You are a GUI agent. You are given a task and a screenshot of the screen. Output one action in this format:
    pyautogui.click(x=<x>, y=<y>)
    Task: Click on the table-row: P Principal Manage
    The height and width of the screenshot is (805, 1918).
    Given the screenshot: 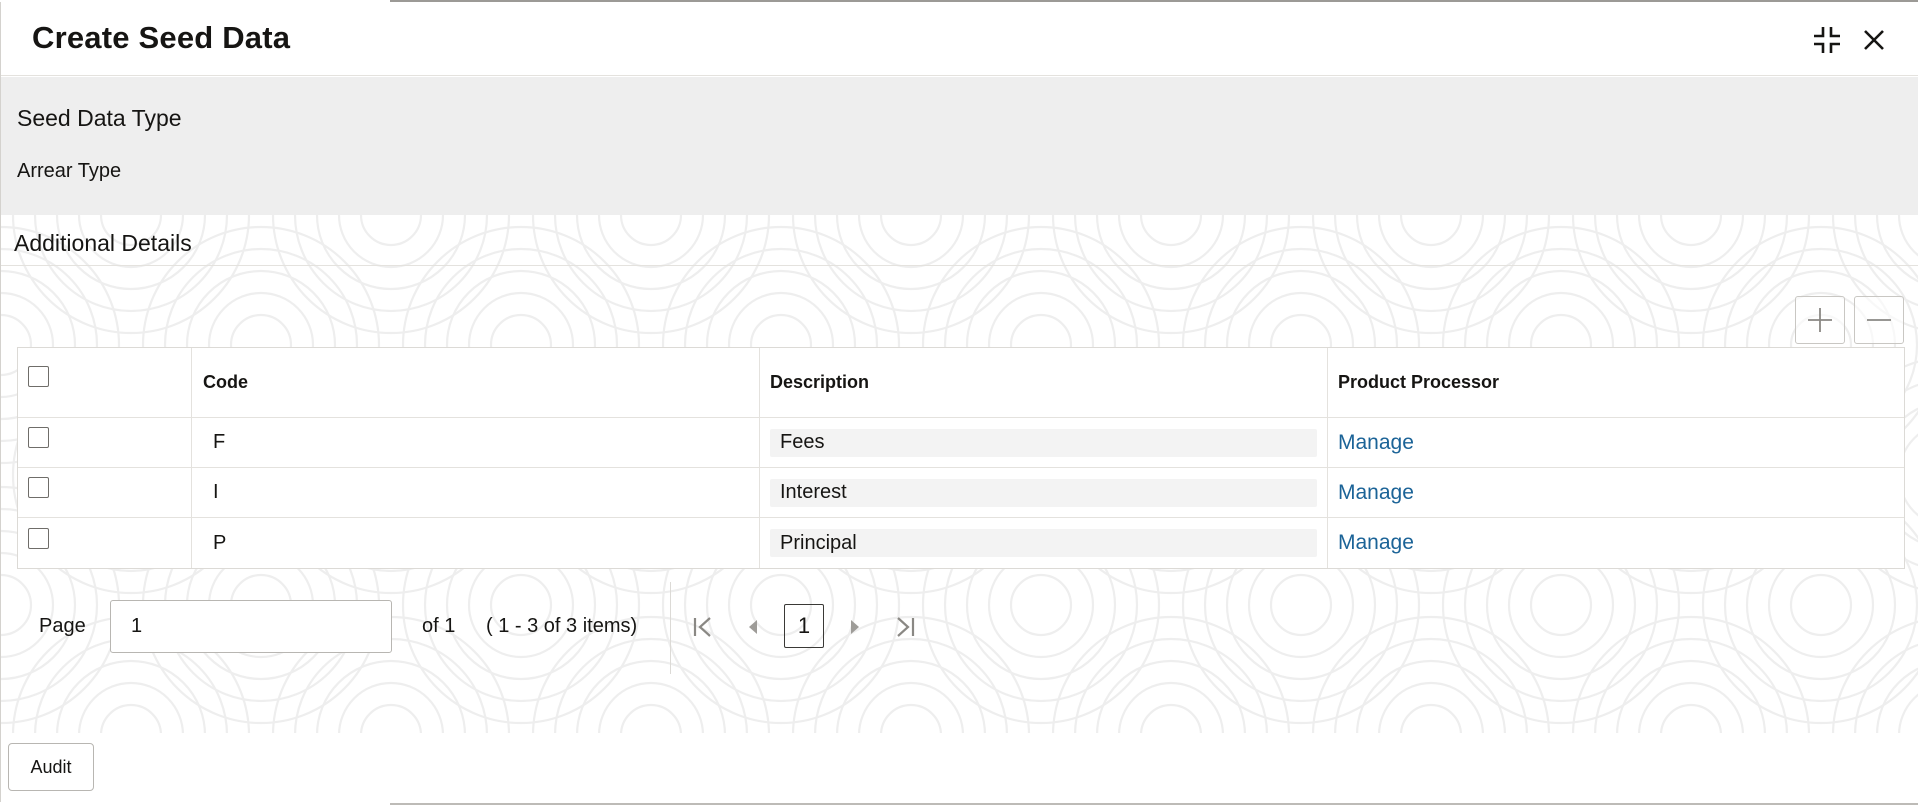 What is the action you would take?
    pyautogui.click(x=961, y=543)
    